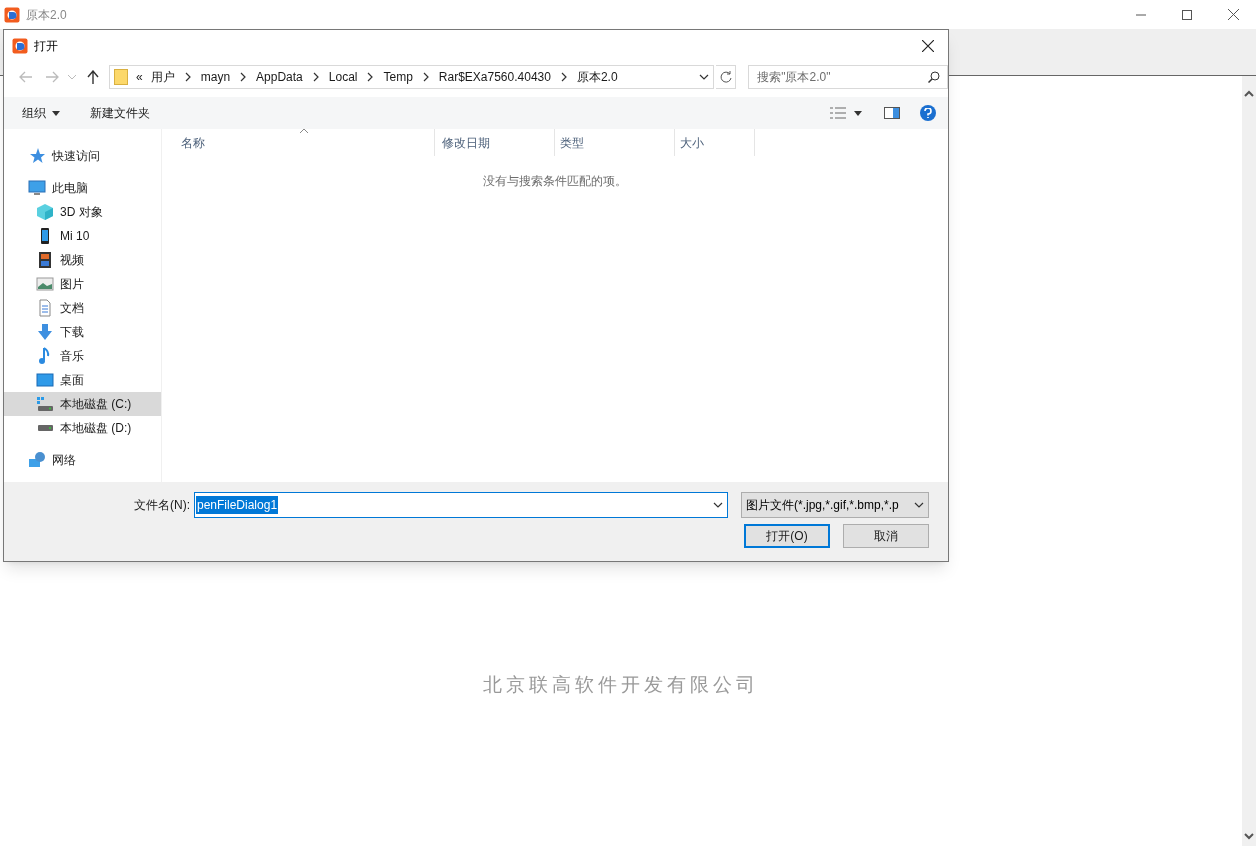 This screenshot has width=1256, height=846. I want to click on breadcrumb: AppData, so click(279, 77).